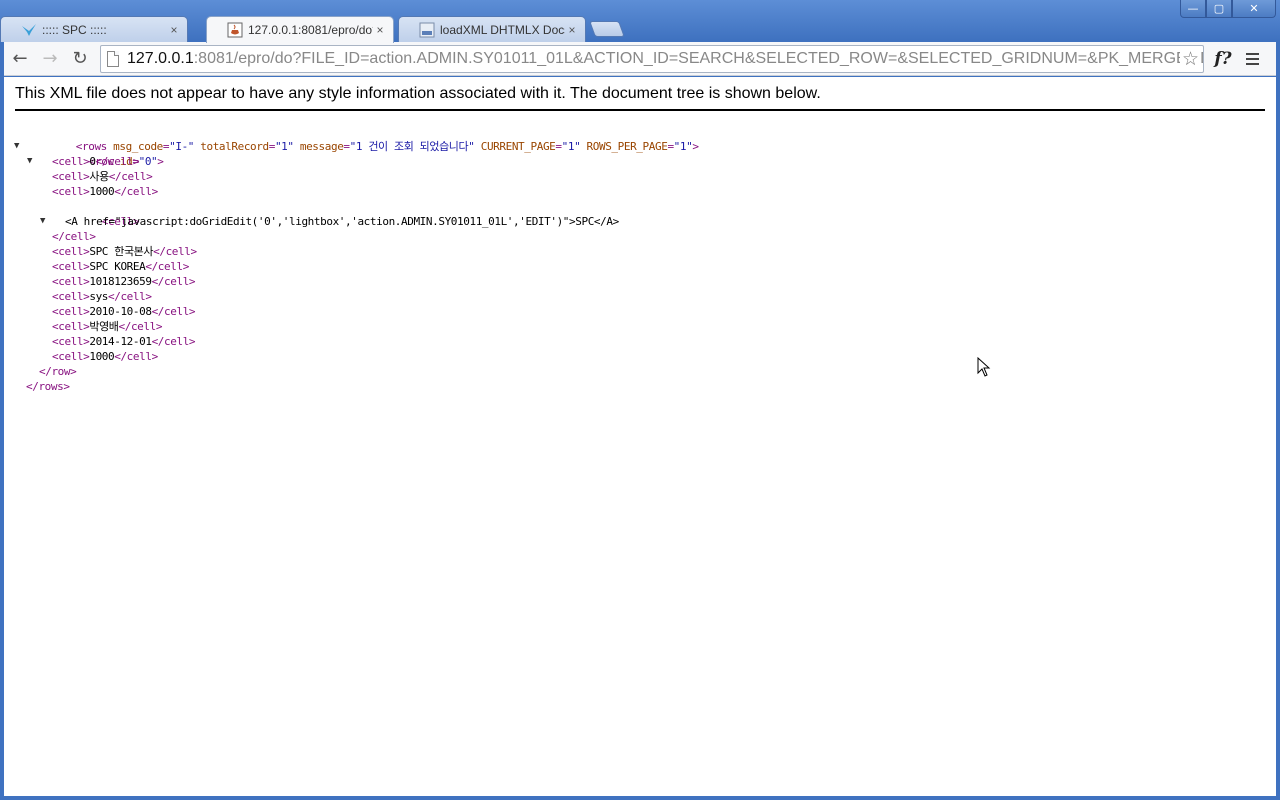 The image size is (1280, 800). What do you see at coordinates (74, 236) in the screenshot?
I see `xml-cell-close: </cell>` at bounding box center [74, 236].